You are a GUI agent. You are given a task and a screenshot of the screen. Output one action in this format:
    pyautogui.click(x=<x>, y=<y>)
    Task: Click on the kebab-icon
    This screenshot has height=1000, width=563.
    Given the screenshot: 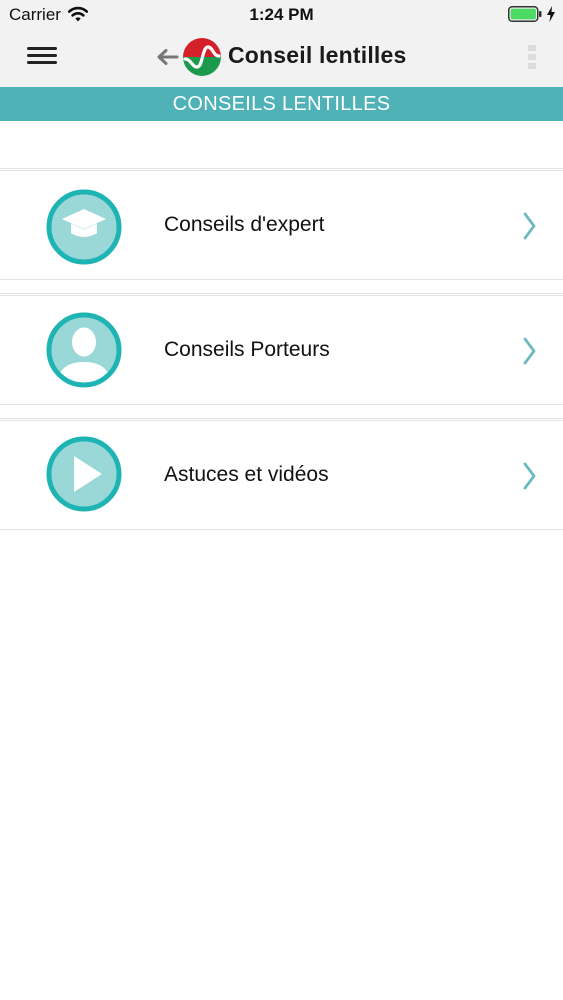 What is the action you would take?
    pyautogui.click(x=532, y=57)
    